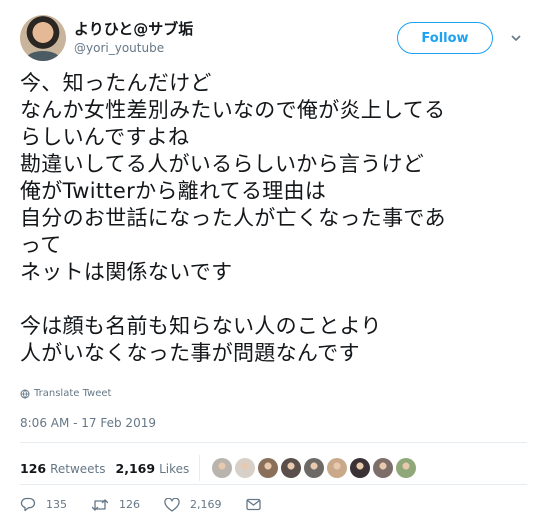 The image size is (547, 532). I want to click on likes-stat: 2,169 Likes, so click(153, 468).